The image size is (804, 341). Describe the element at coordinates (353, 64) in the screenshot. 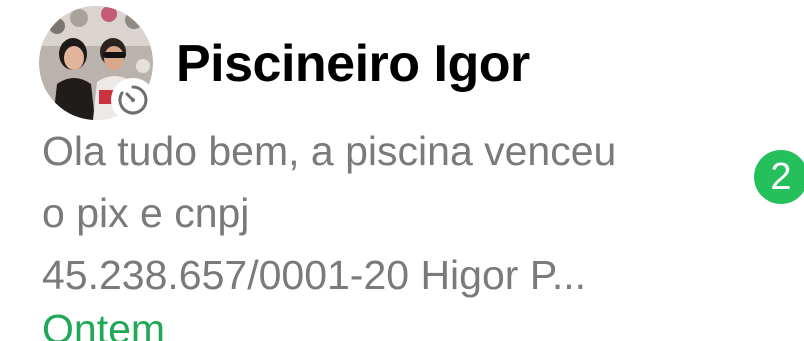

I see `contact-name: Piscineiro Igor` at that location.